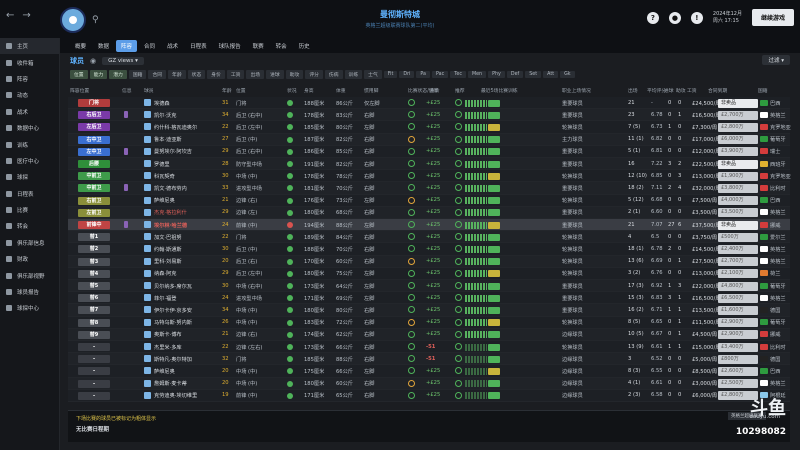  Describe the element at coordinates (173, 322) in the screenshot. I see `player-name: 马特乌斯·努内斯` at that location.